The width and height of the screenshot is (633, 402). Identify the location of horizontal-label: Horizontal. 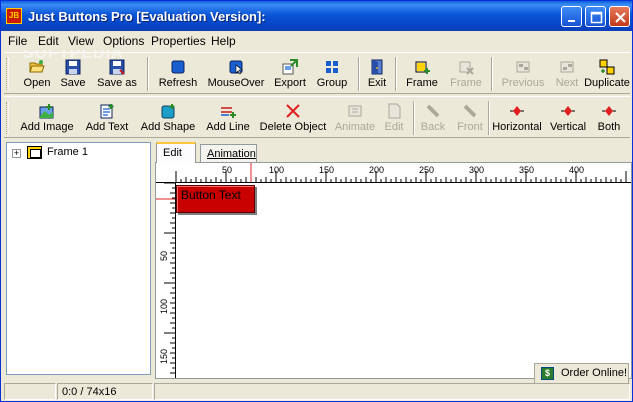
(517, 127).